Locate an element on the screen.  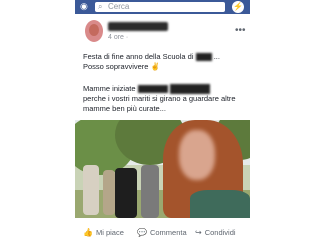
post-meta: 4 ore · is located at coordinates (118, 37).